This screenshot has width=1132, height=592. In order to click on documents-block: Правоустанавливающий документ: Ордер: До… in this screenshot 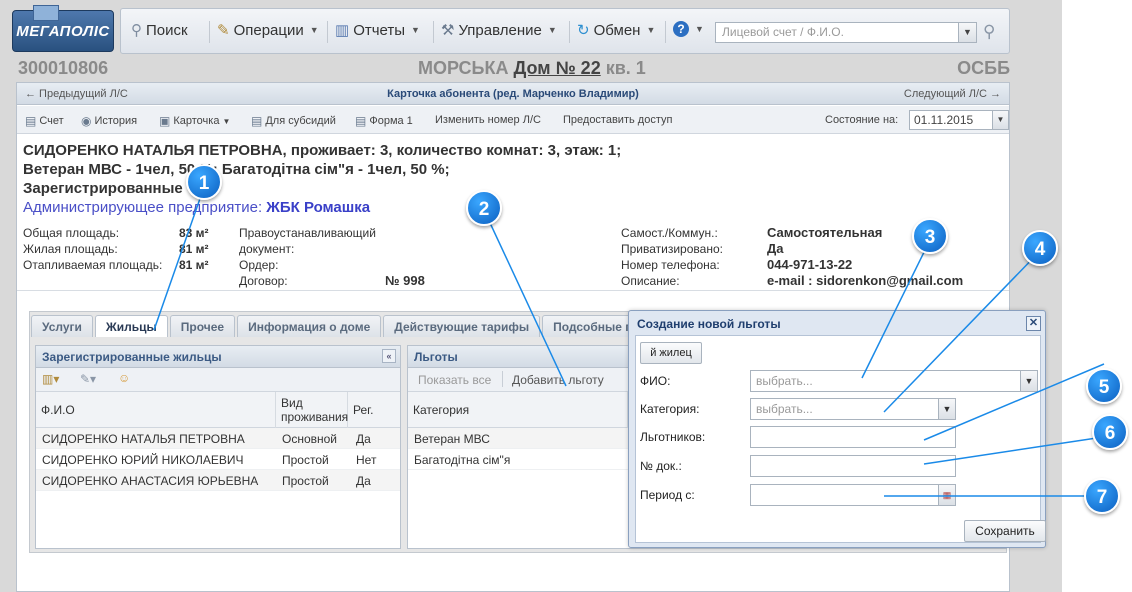, I will do `click(369, 257)`.